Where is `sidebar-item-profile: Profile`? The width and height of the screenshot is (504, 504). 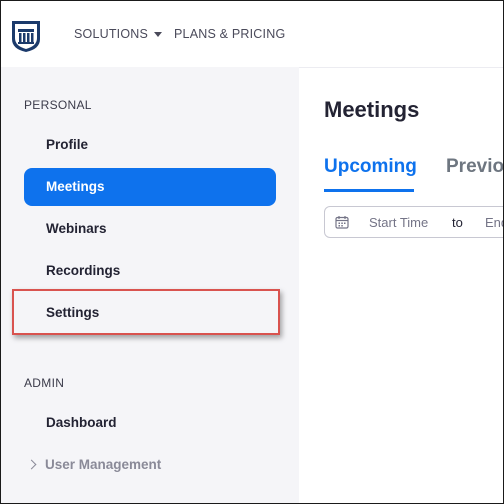 sidebar-item-profile: Profile is located at coordinates (150, 145).